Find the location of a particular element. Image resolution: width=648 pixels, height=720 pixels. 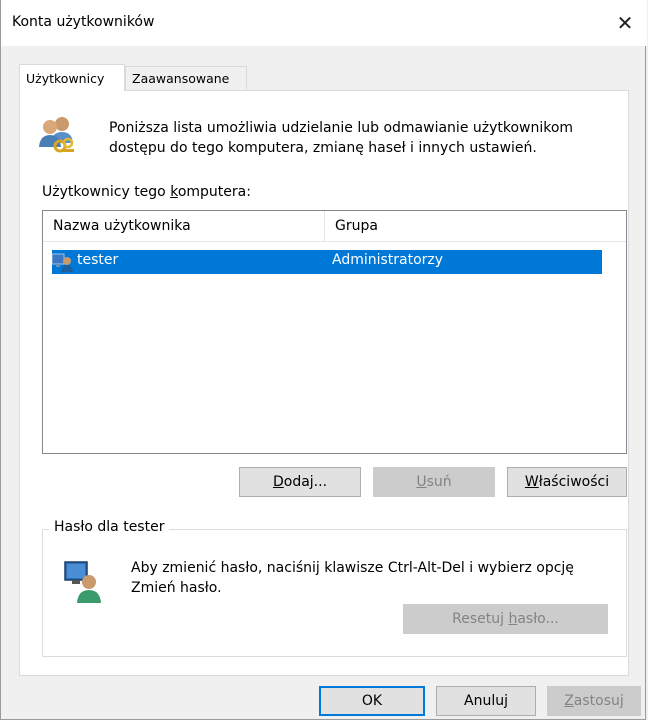

password-group-title: Hasło dla tester is located at coordinates (109, 527).